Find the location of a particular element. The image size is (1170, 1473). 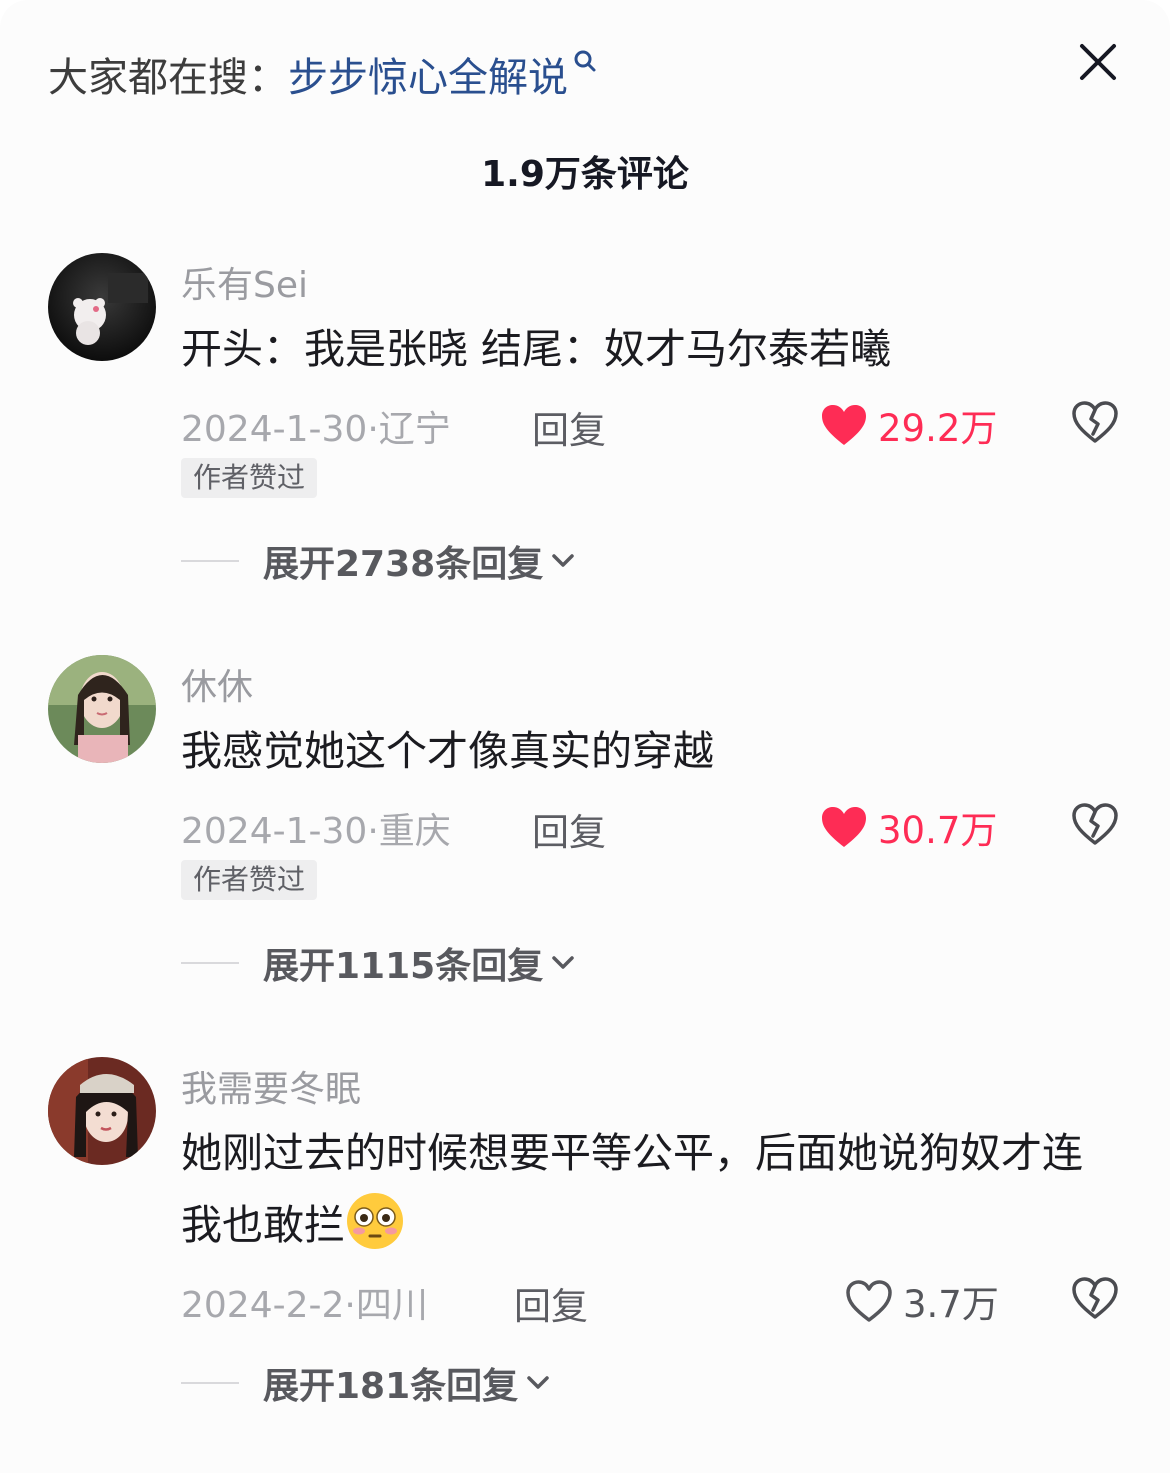

username: 我需要冬眠 is located at coordinates (271, 1086).